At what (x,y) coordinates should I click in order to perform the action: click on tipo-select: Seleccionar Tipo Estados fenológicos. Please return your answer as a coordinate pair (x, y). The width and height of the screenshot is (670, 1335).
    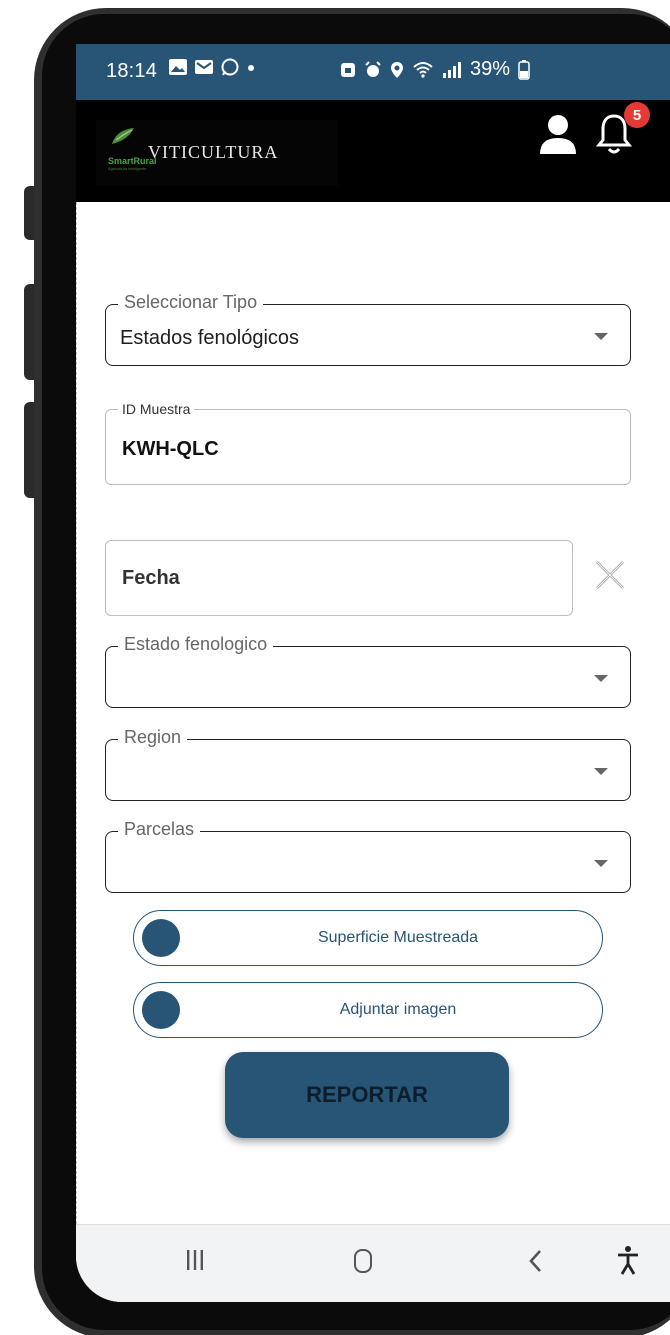
    Looking at the image, I should click on (368, 329).